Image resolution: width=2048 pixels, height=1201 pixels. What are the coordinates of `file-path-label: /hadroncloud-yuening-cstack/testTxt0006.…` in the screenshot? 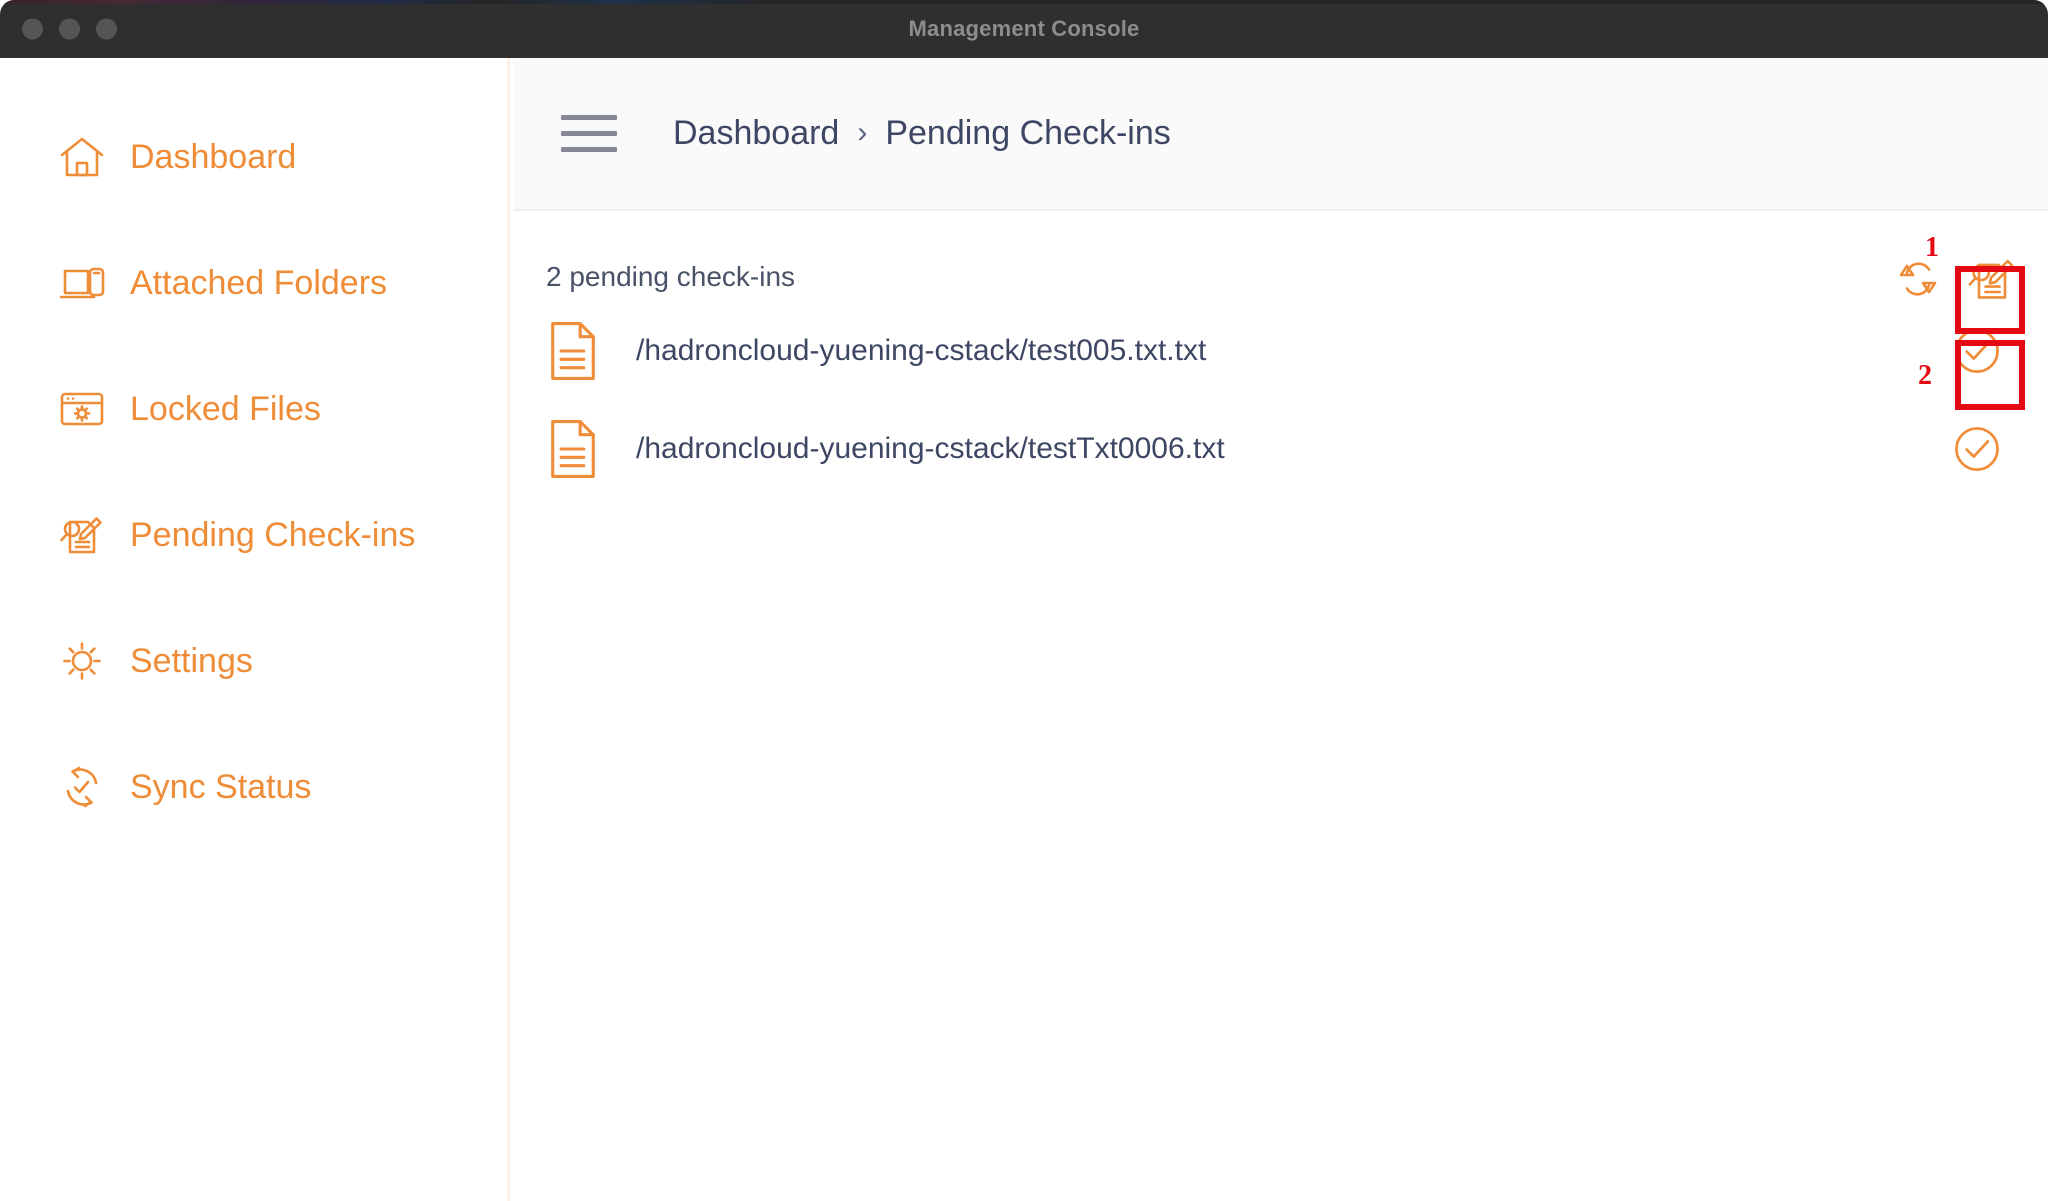 It's located at (930, 448).